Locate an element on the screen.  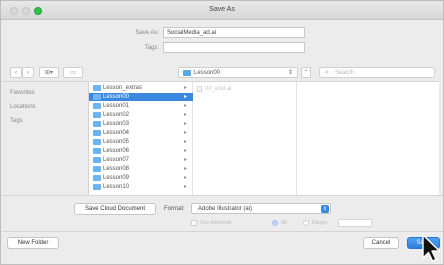
folder-outline-icon: ▭ is located at coordinates (73, 73).